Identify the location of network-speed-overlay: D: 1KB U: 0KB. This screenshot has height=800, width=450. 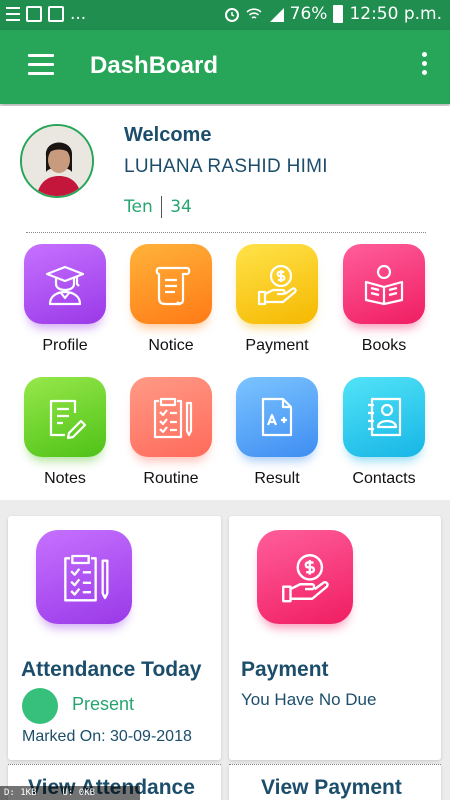
(70, 793).